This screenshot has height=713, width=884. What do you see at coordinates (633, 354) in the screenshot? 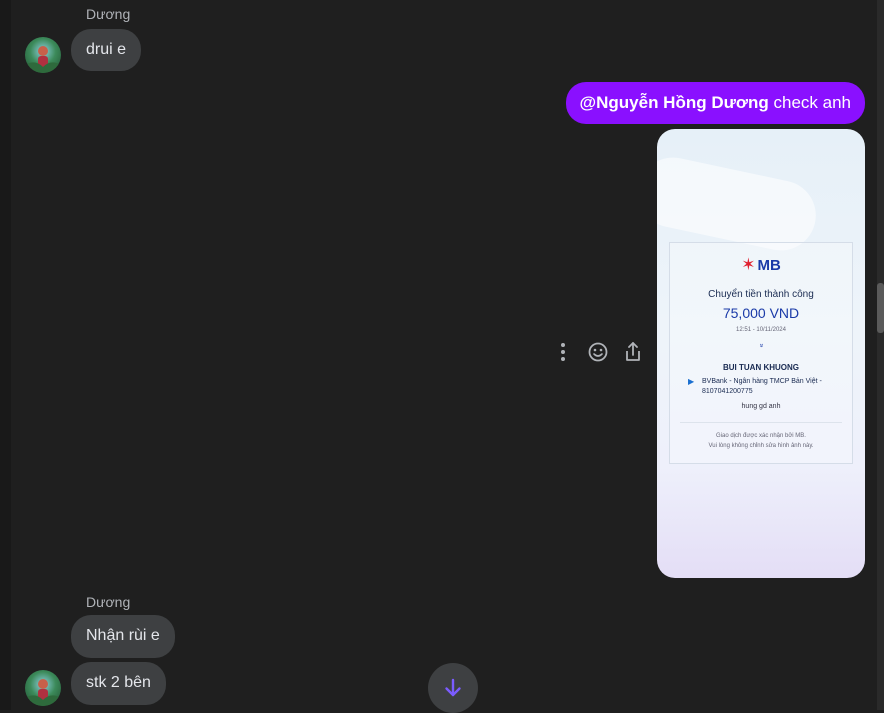
I see `share-icon` at bounding box center [633, 354].